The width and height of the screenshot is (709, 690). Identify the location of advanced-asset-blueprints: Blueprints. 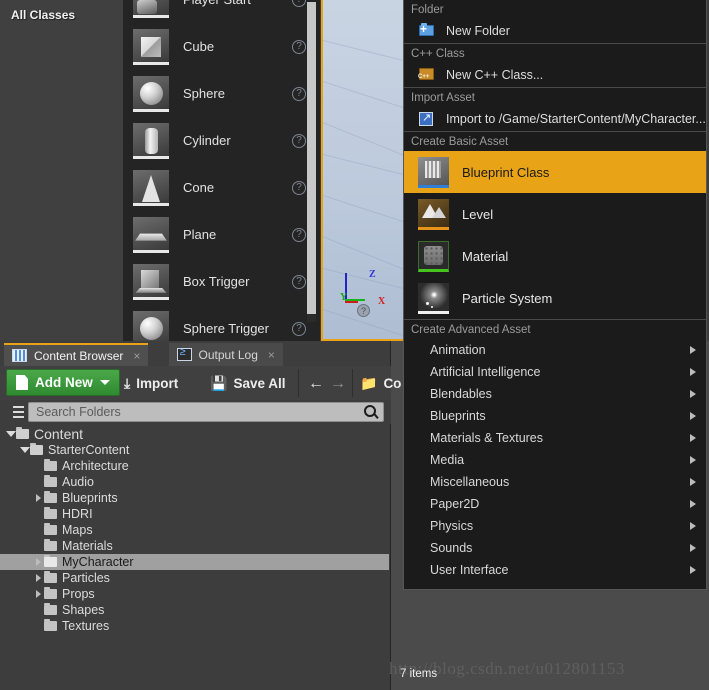
(555, 416).